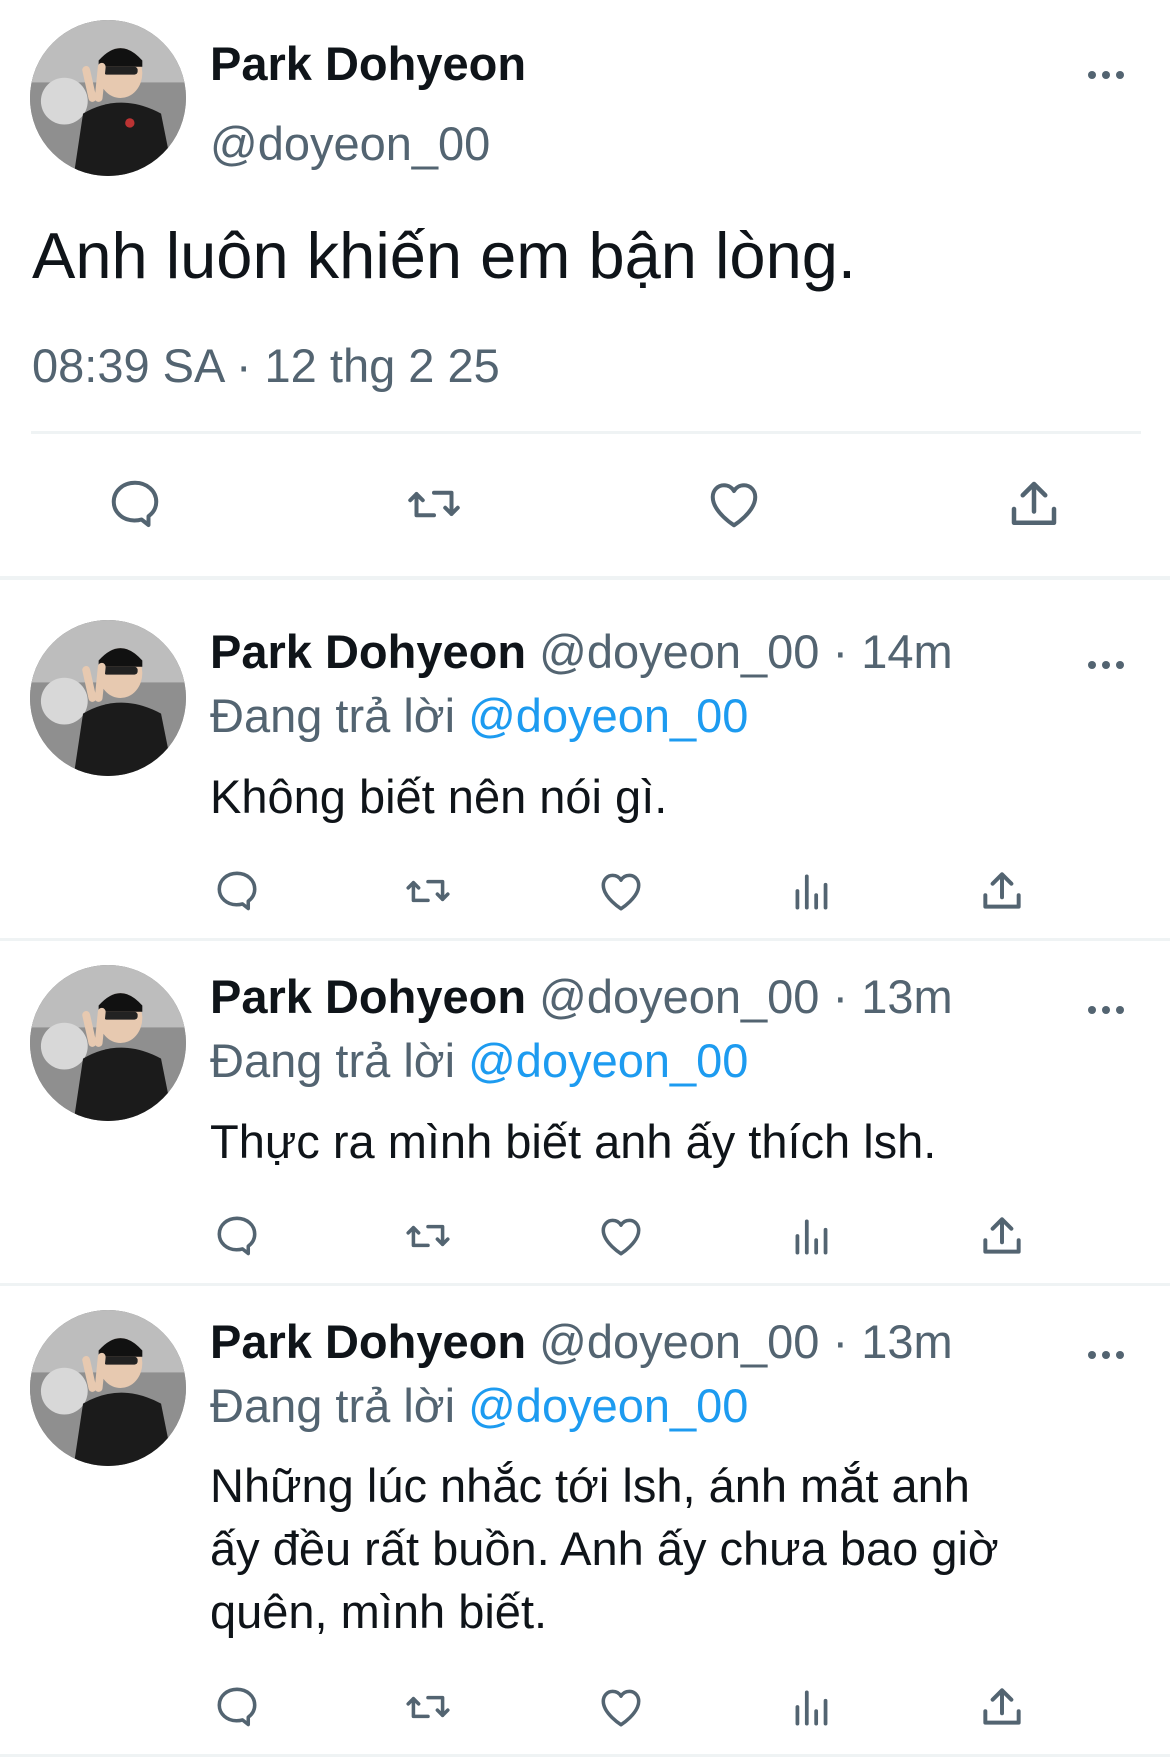  What do you see at coordinates (590, 1485) in the screenshot?
I see `reply-text-line: Những lúc nhắc tới lsh, ánh mắt anh` at bounding box center [590, 1485].